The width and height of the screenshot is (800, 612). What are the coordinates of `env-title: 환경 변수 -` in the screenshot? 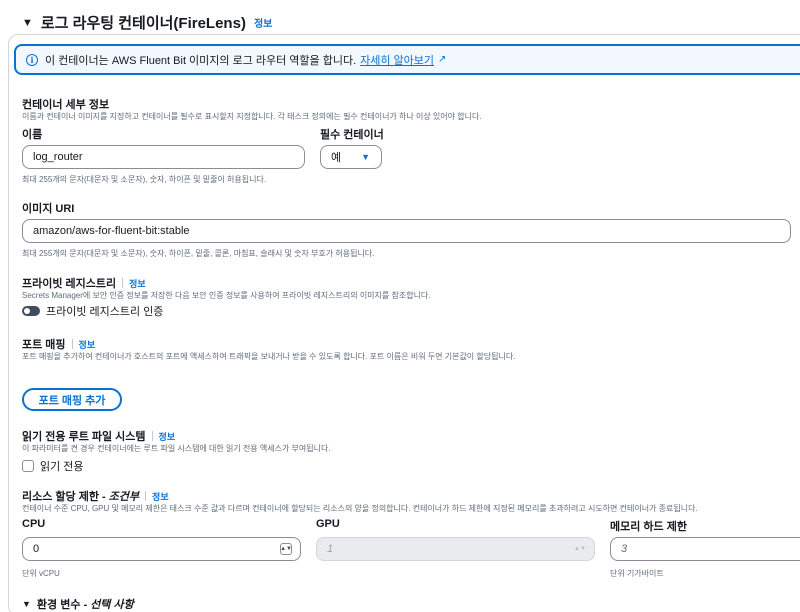 It's located at (62, 605).